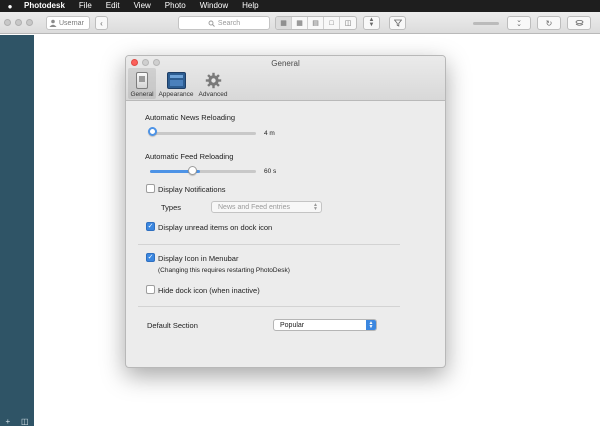 The height and width of the screenshot is (426, 600). Describe the element at coordinates (172, 325) in the screenshot. I see `default-section-label: Default Section` at that location.